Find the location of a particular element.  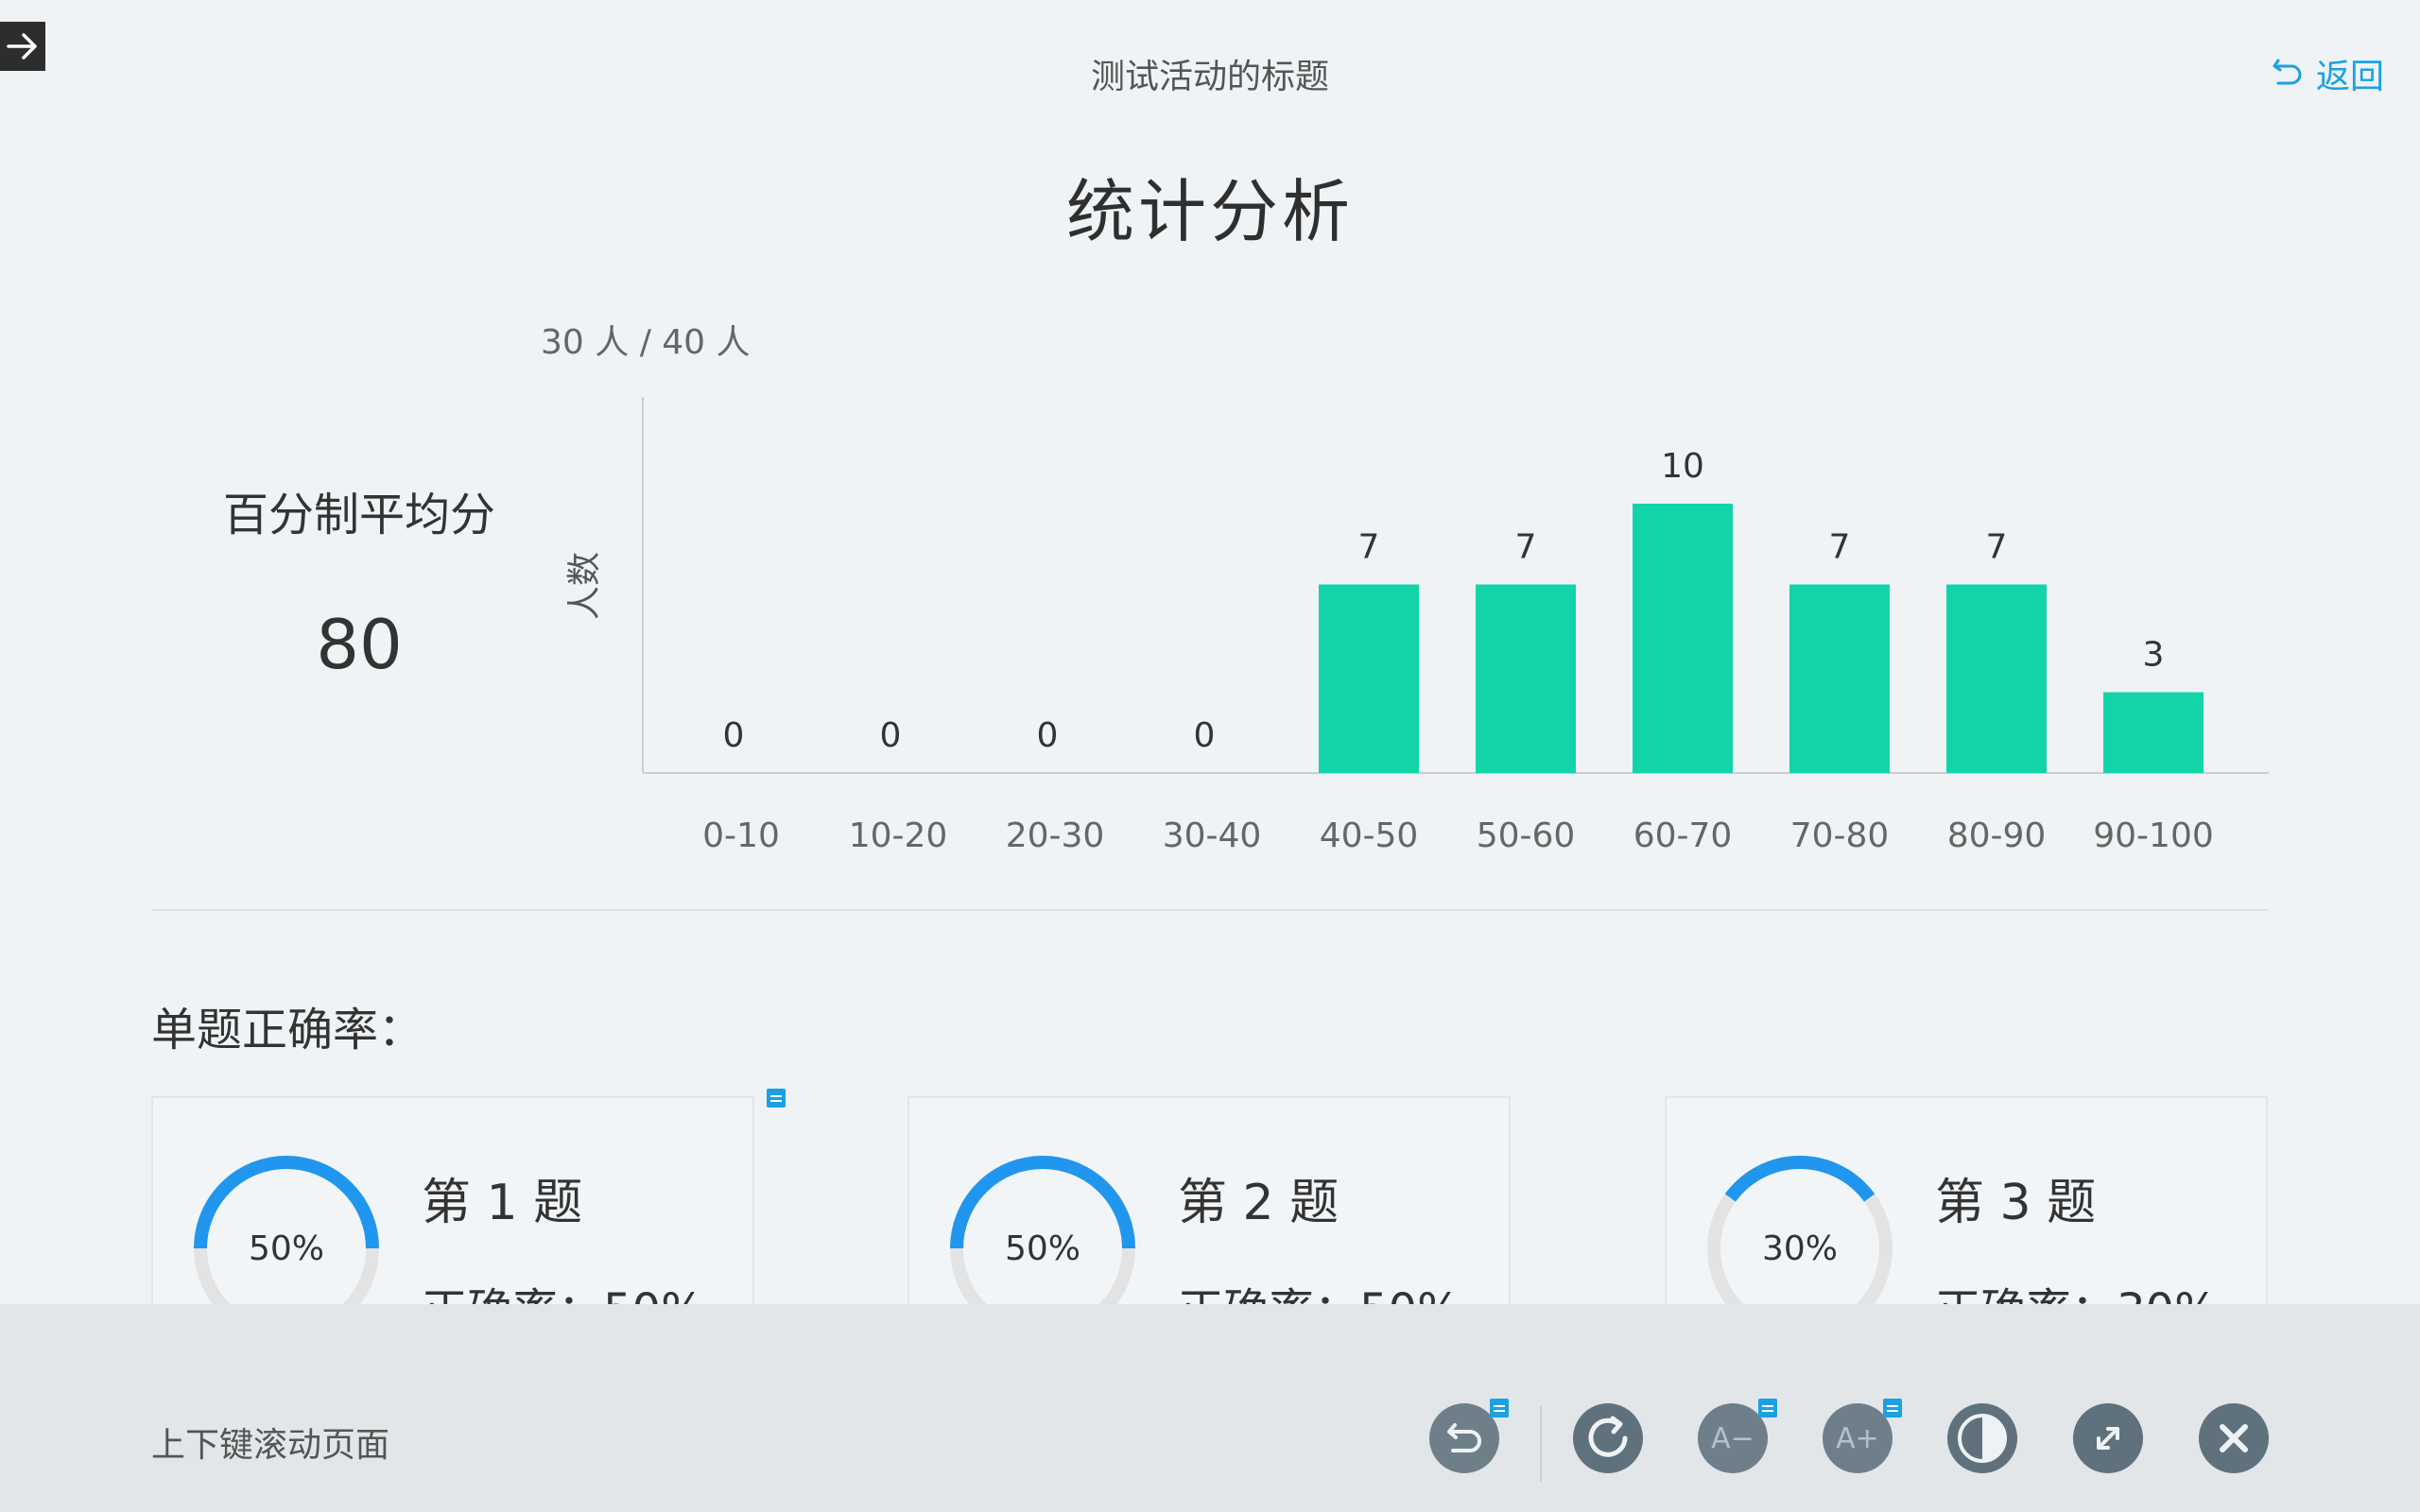

bar-value-0-10: 0 is located at coordinates (734, 735).